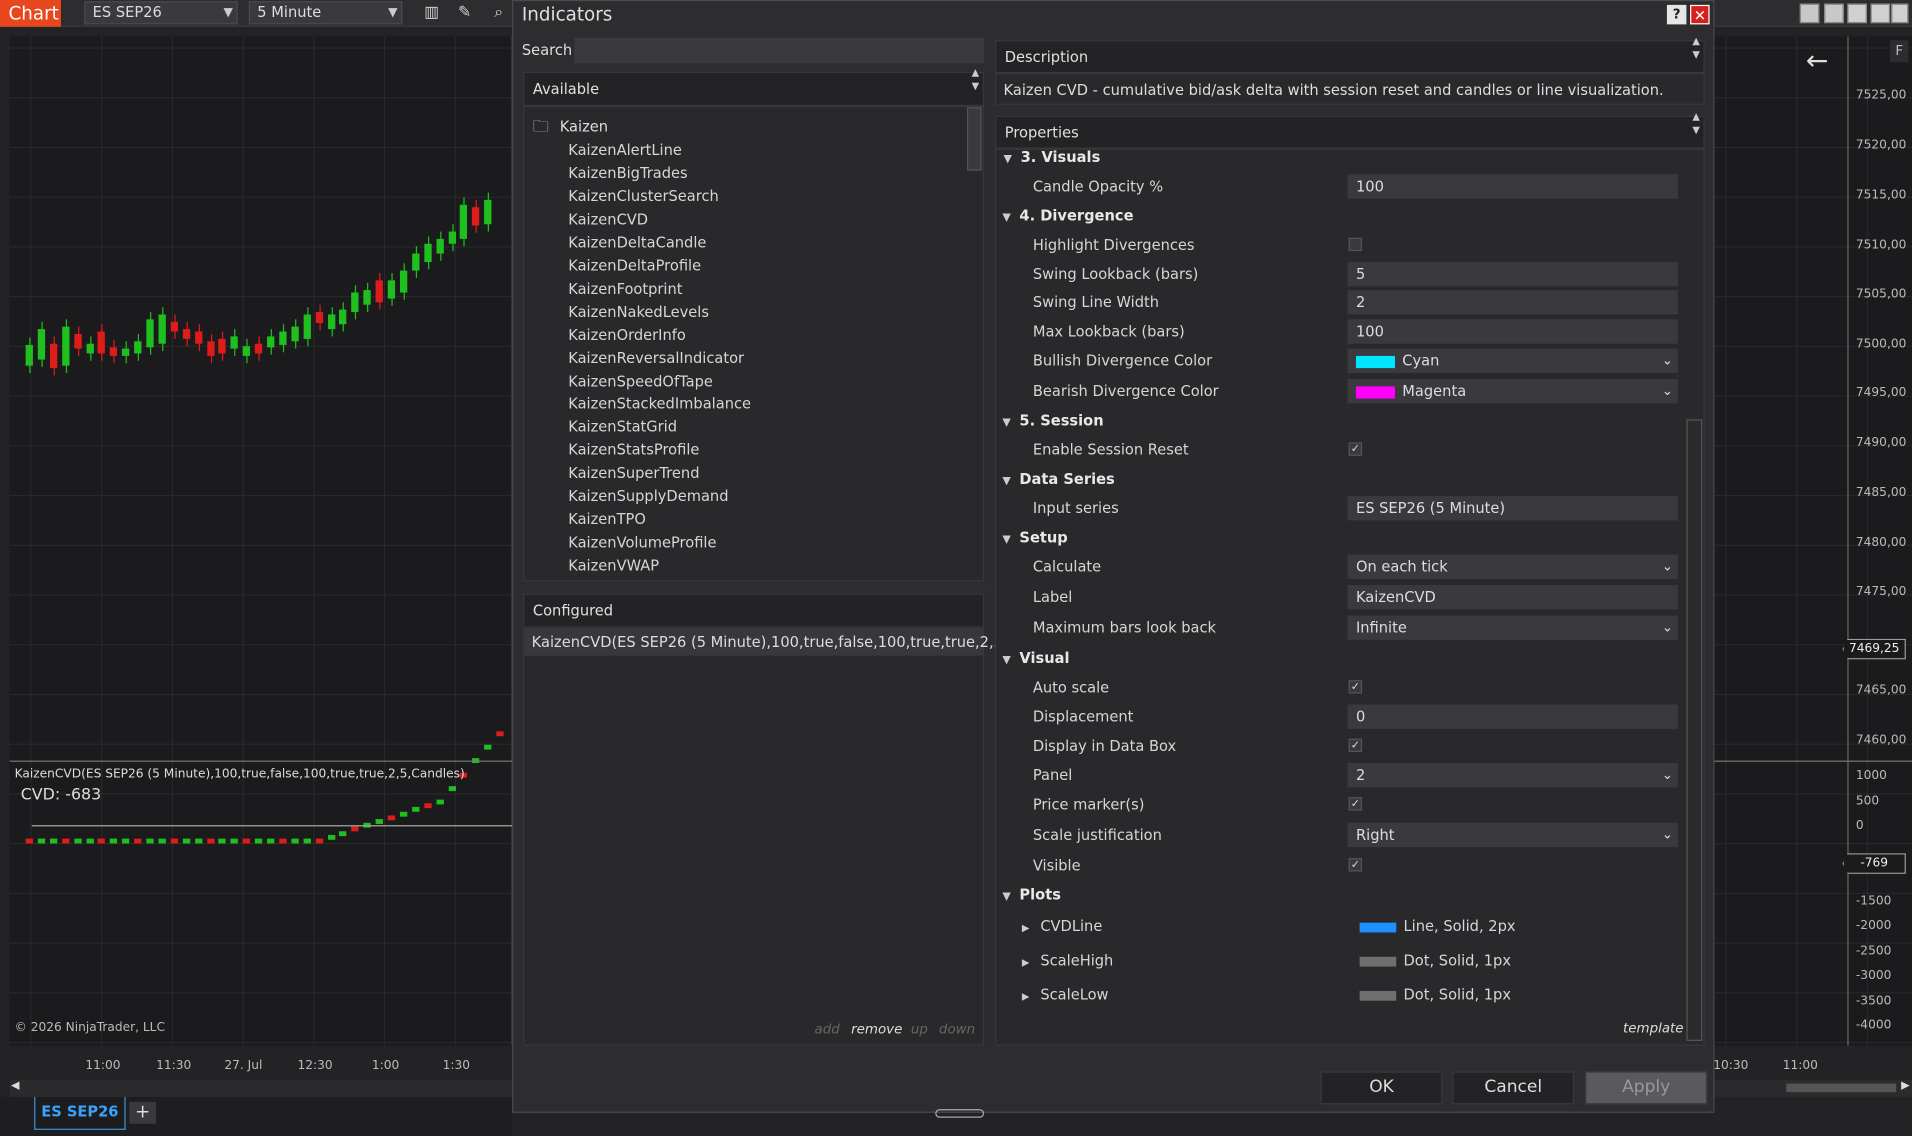 The width and height of the screenshot is (1912, 1136). What do you see at coordinates (80, 1113) in the screenshot?
I see `tab-es-sep26: ES SEP26` at bounding box center [80, 1113].